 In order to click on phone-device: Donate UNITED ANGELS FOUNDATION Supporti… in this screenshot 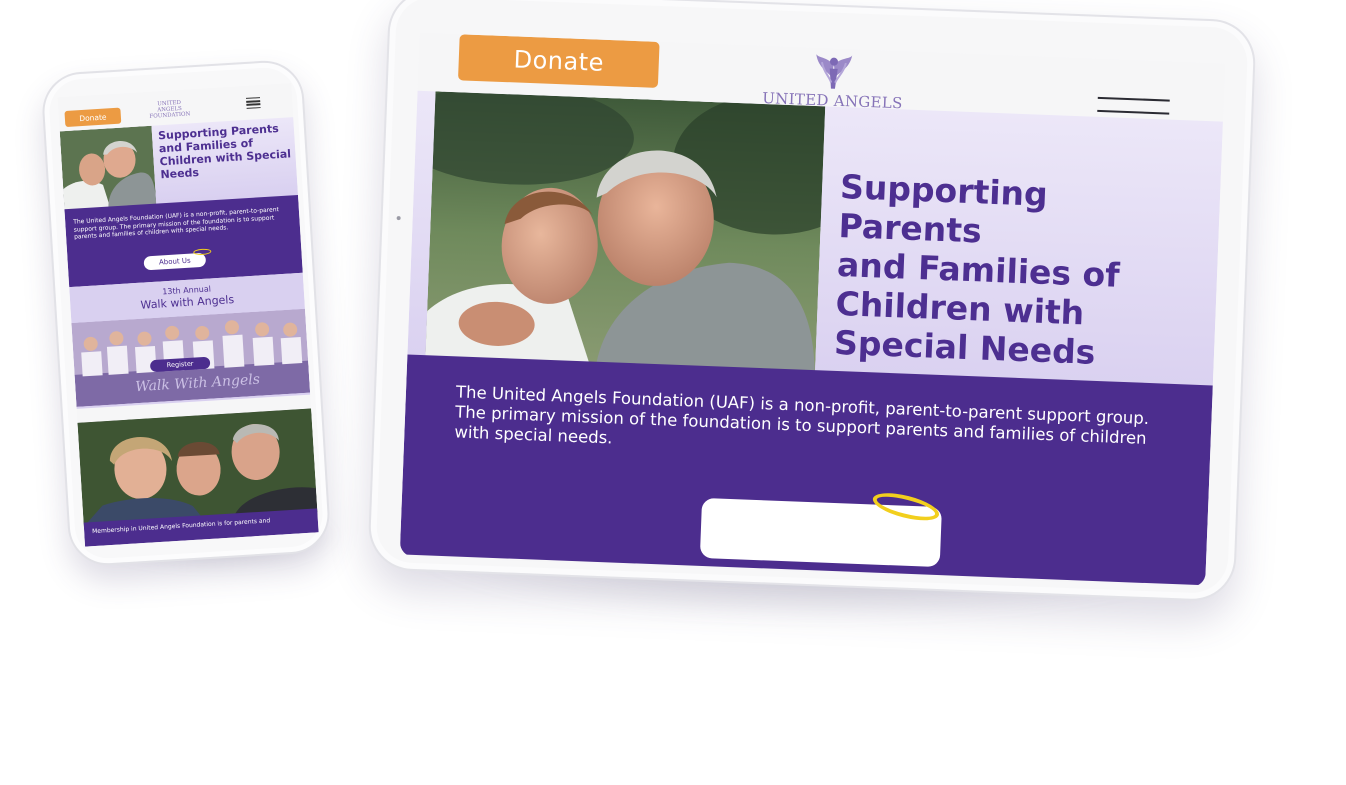, I will do `click(186, 313)`.